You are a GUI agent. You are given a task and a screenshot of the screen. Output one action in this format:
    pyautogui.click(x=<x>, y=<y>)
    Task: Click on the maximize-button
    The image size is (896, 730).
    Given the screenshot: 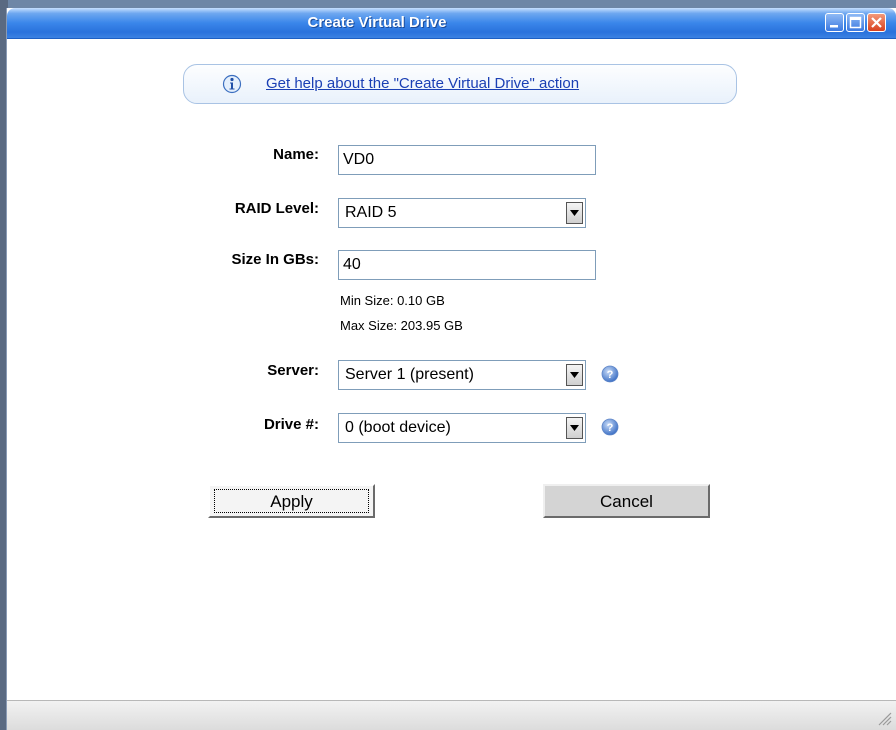 What is the action you would take?
    pyautogui.click(x=855, y=22)
    